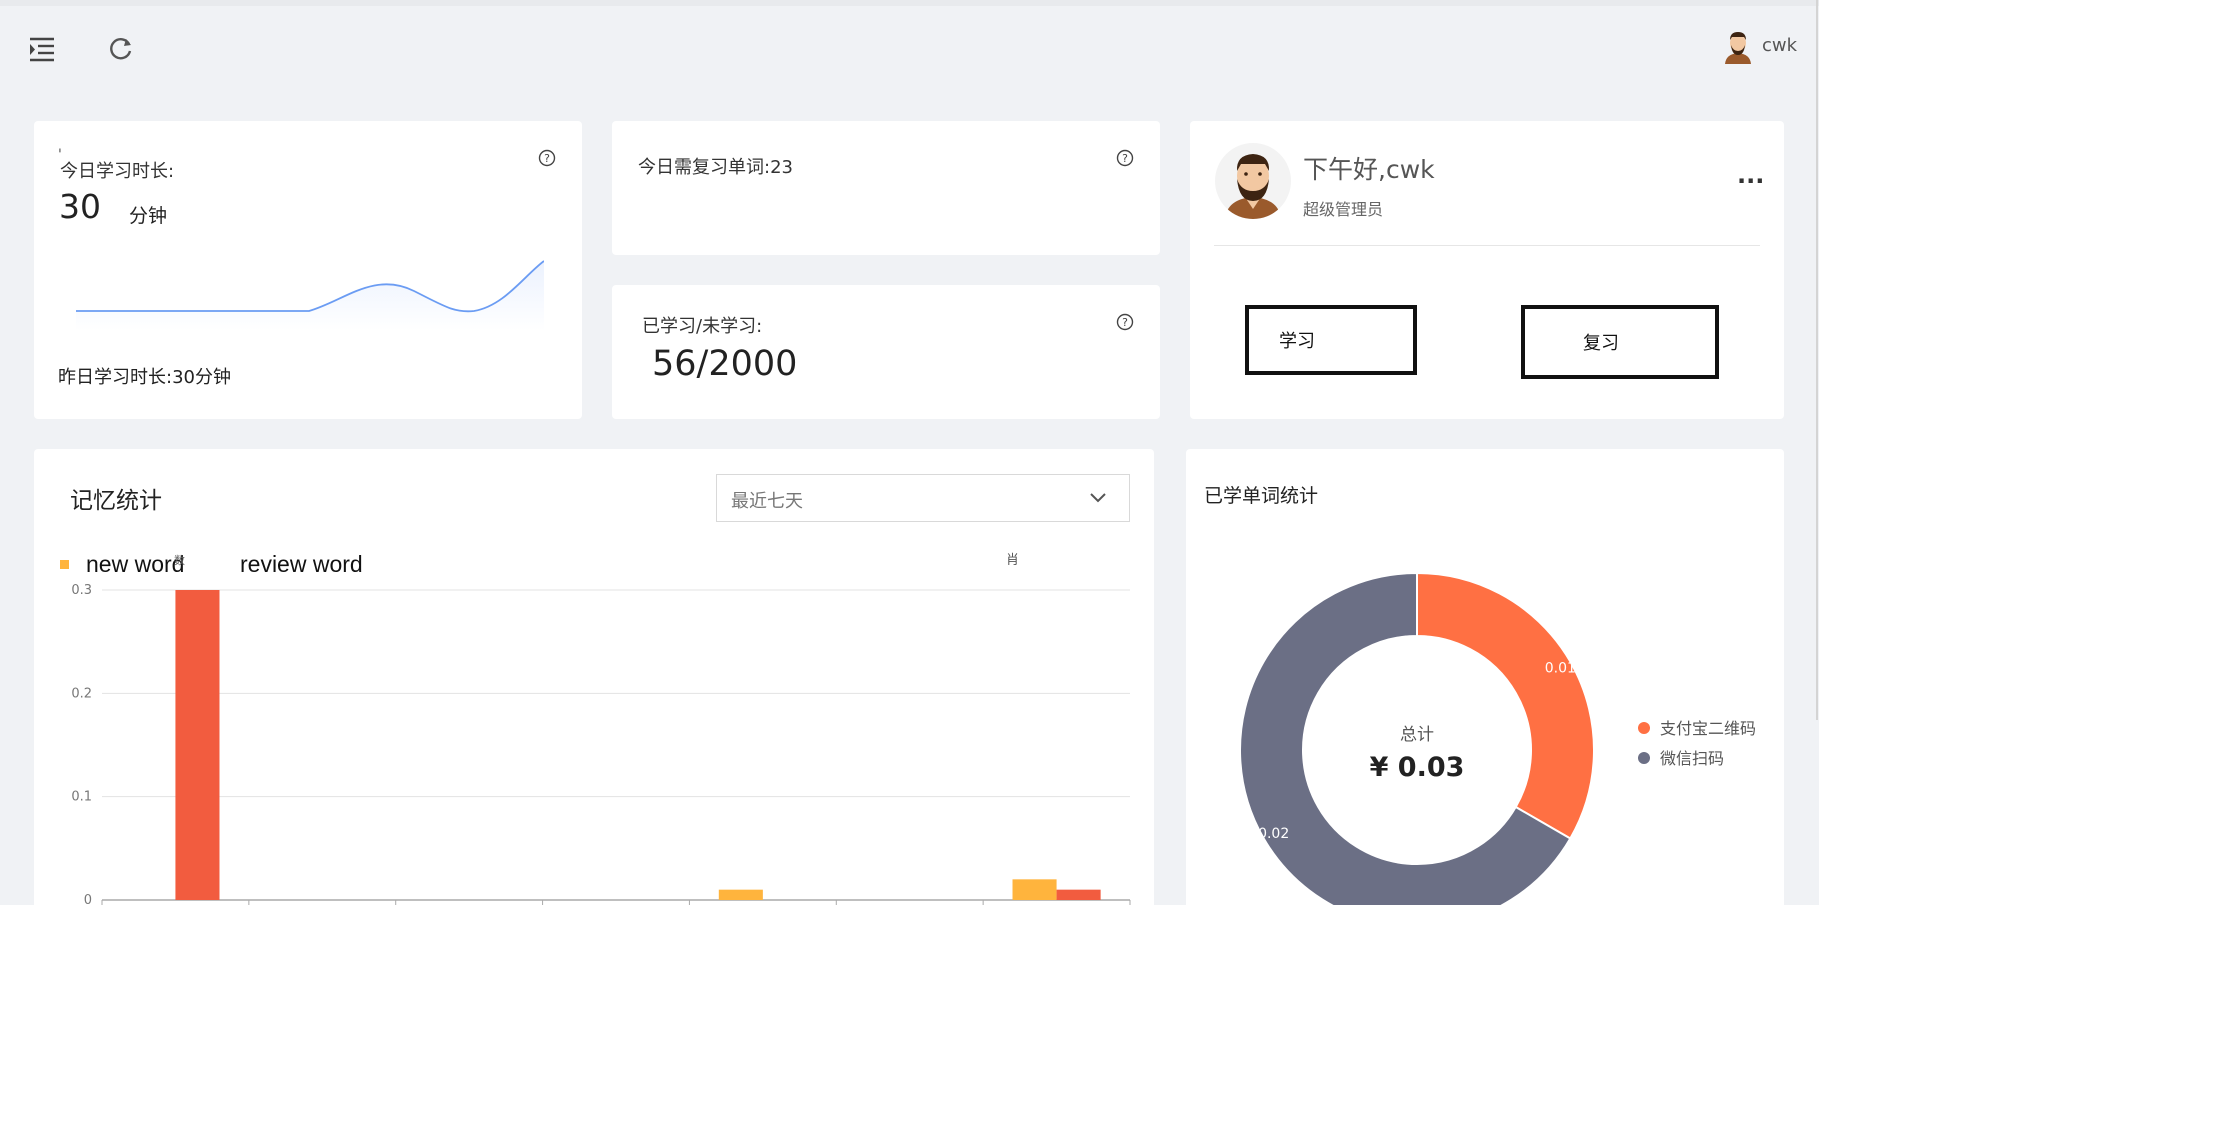 The image size is (2228, 1126). What do you see at coordinates (702, 326) in the screenshot?
I see `learned-label: 已学习/未学习:` at bounding box center [702, 326].